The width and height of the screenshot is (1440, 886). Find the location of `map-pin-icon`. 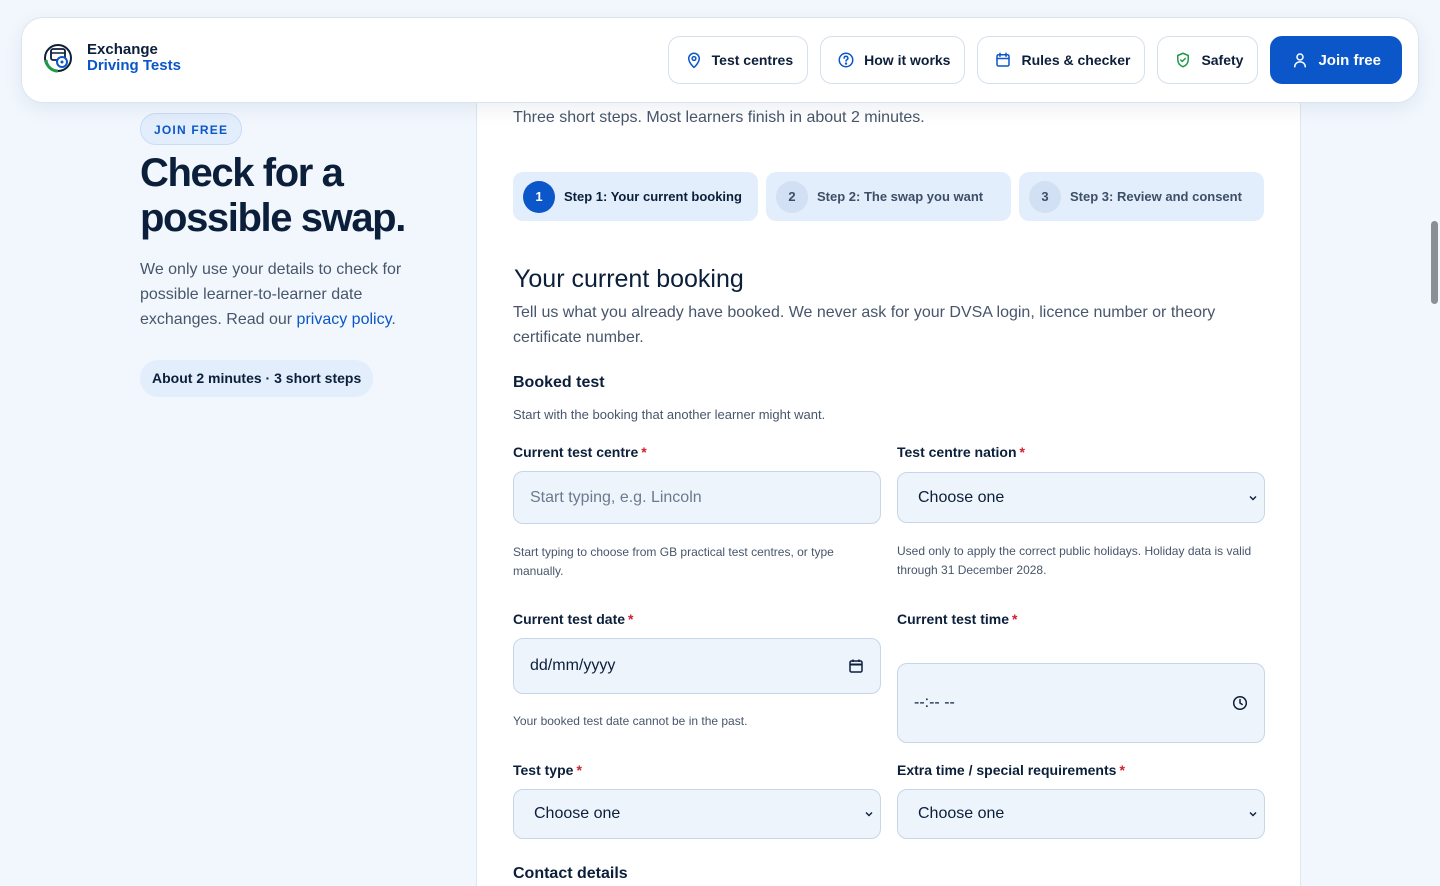

map-pin-icon is located at coordinates (693, 60).